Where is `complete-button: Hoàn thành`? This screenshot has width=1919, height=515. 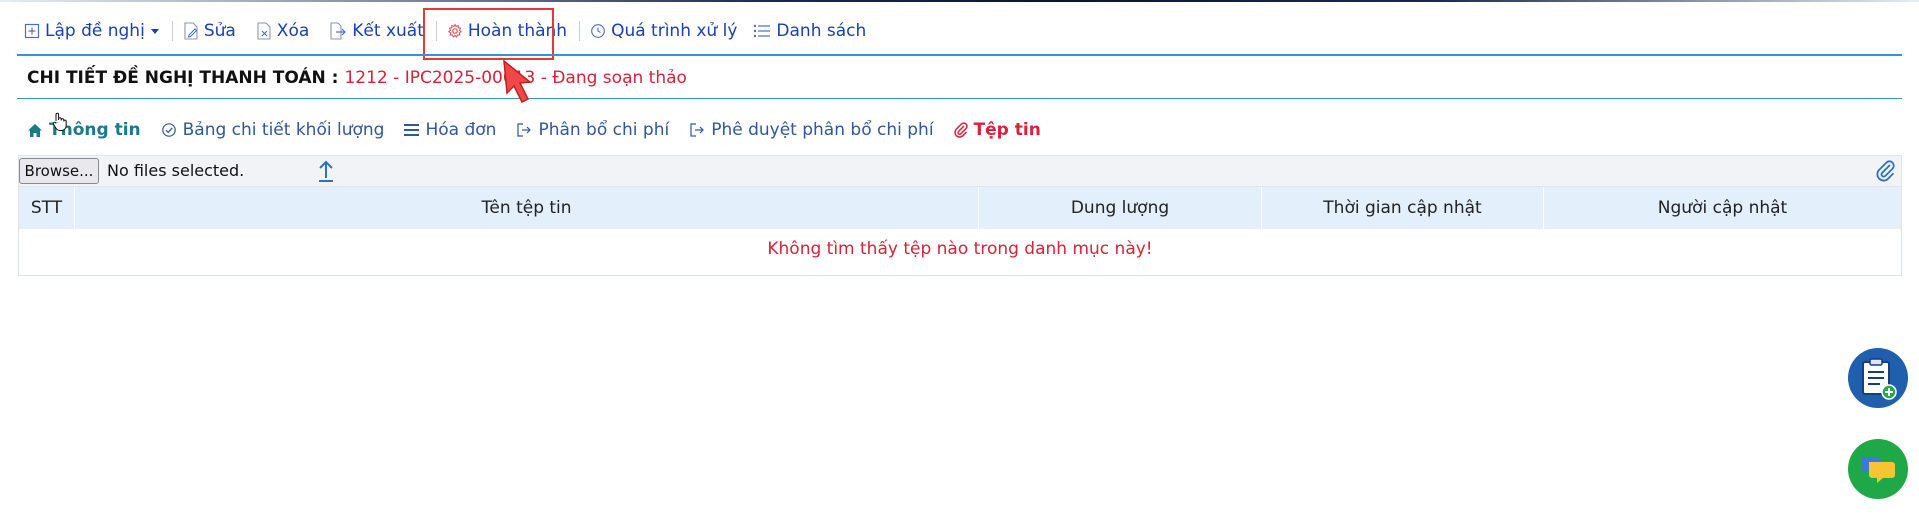
complete-button: Hoàn thành is located at coordinates (507, 31).